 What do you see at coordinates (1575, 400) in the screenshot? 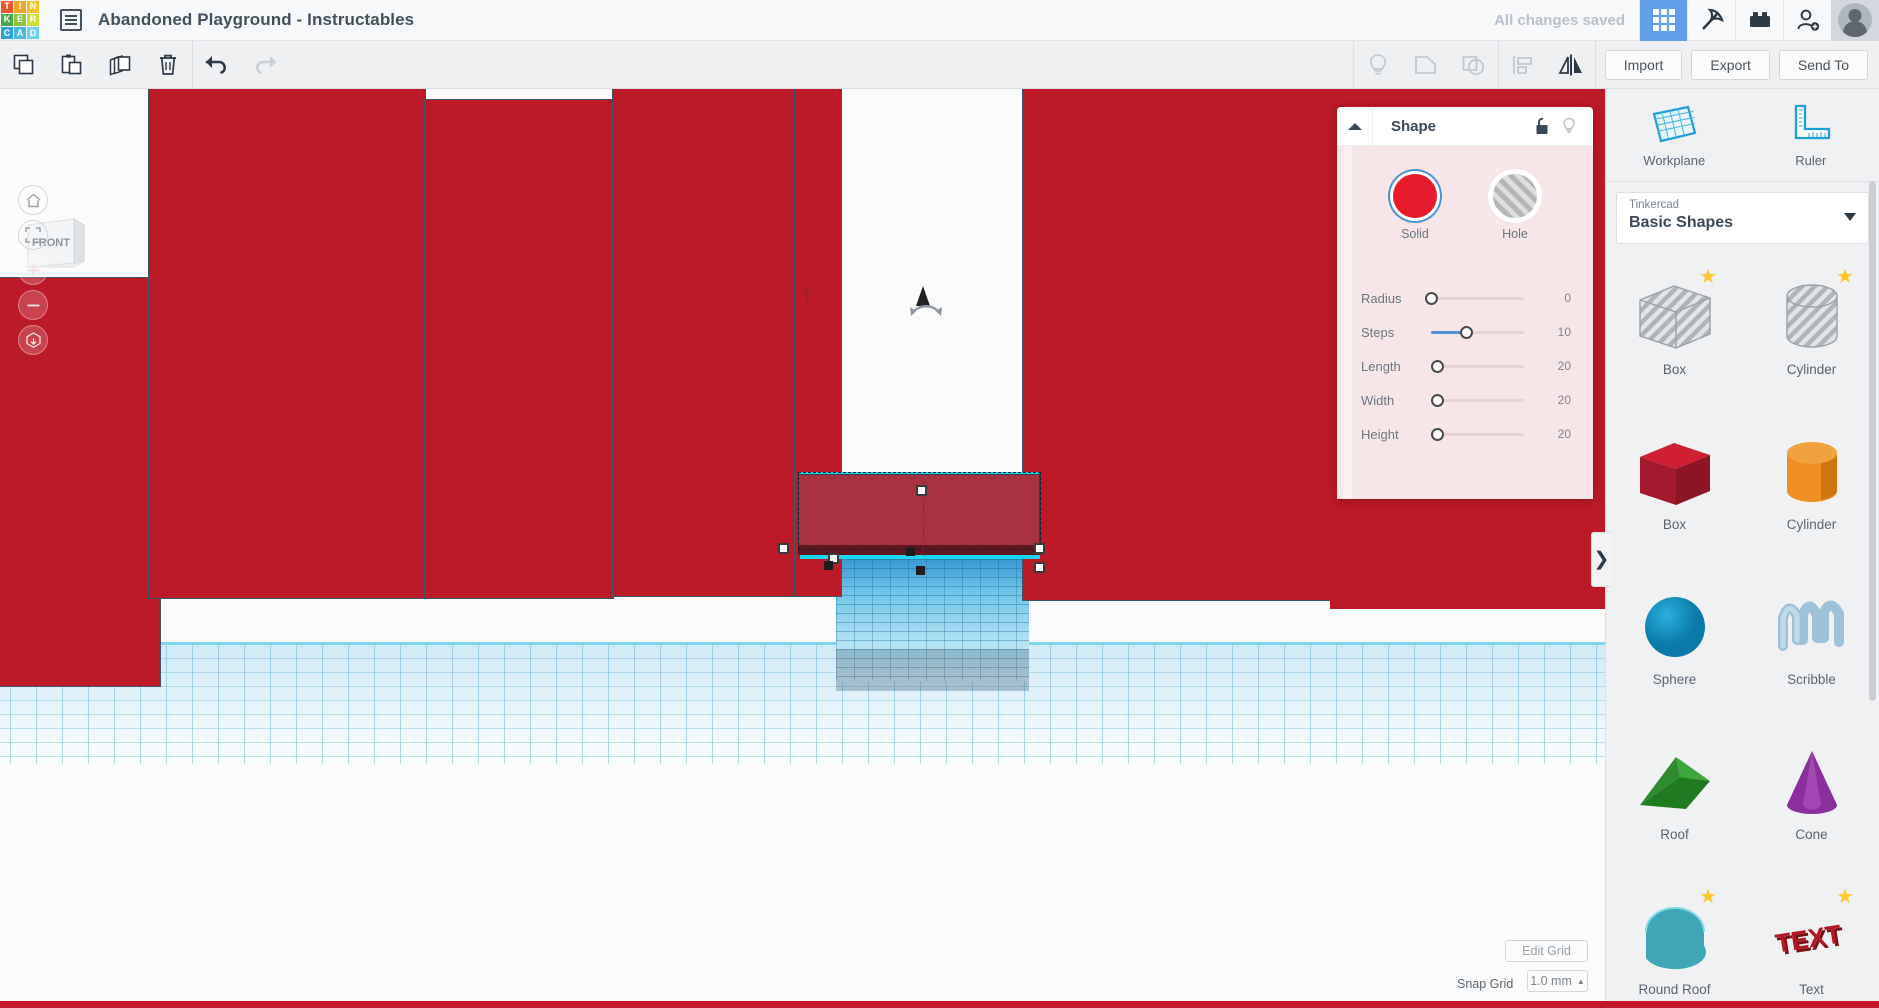
I see `slider-value-width: 20` at bounding box center [1575, 400].